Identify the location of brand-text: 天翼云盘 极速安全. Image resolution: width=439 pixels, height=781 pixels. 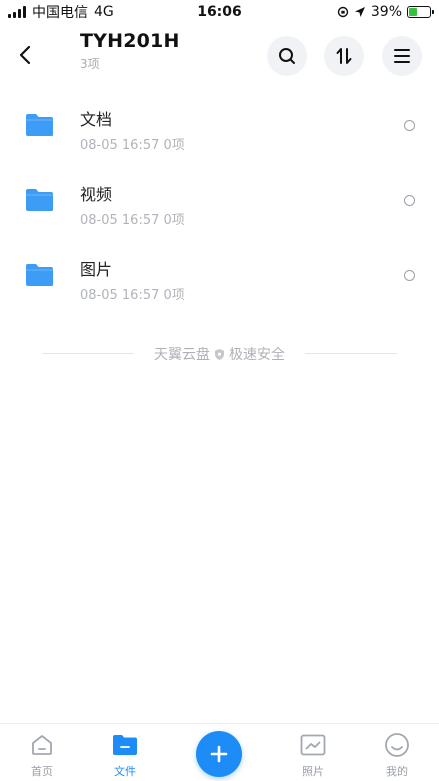
(219, 354).